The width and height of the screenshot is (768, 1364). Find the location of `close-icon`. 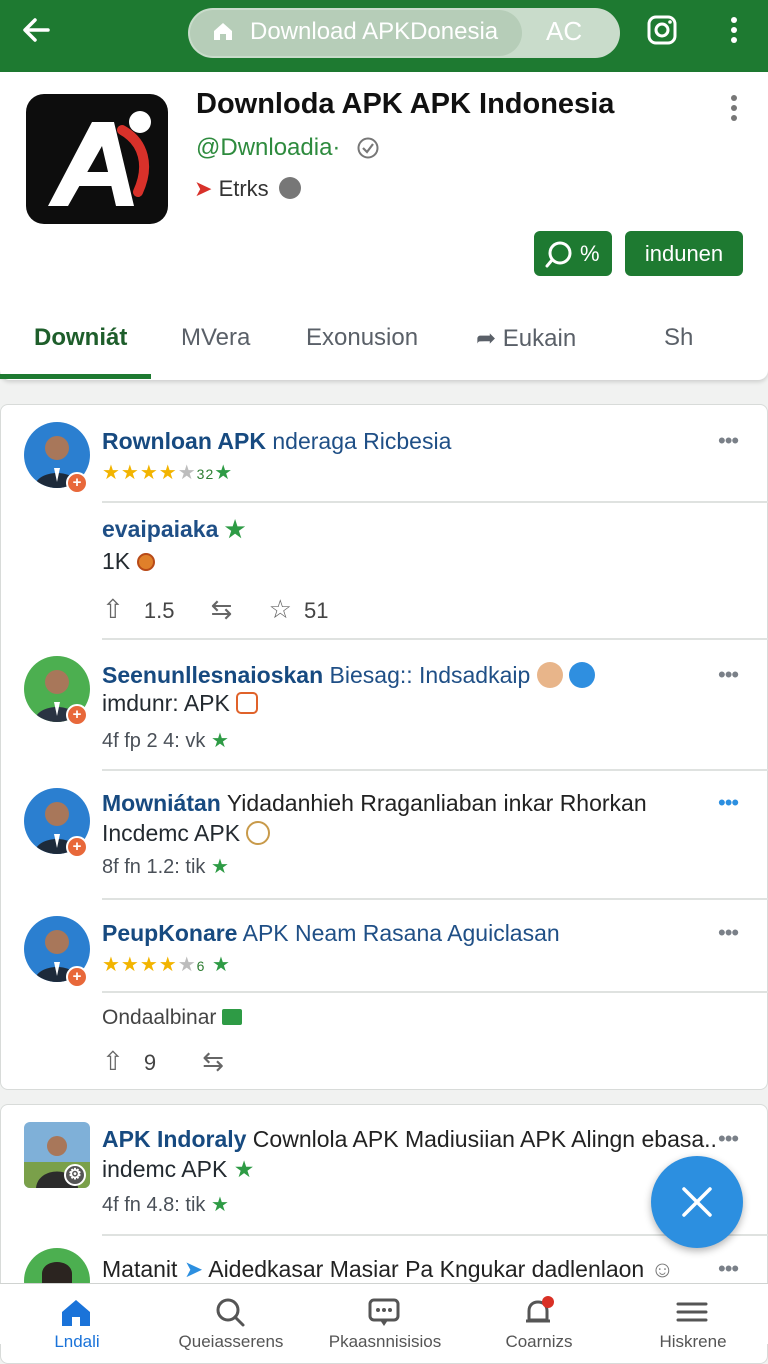

close-icon is located at coordinates (697, 1202).